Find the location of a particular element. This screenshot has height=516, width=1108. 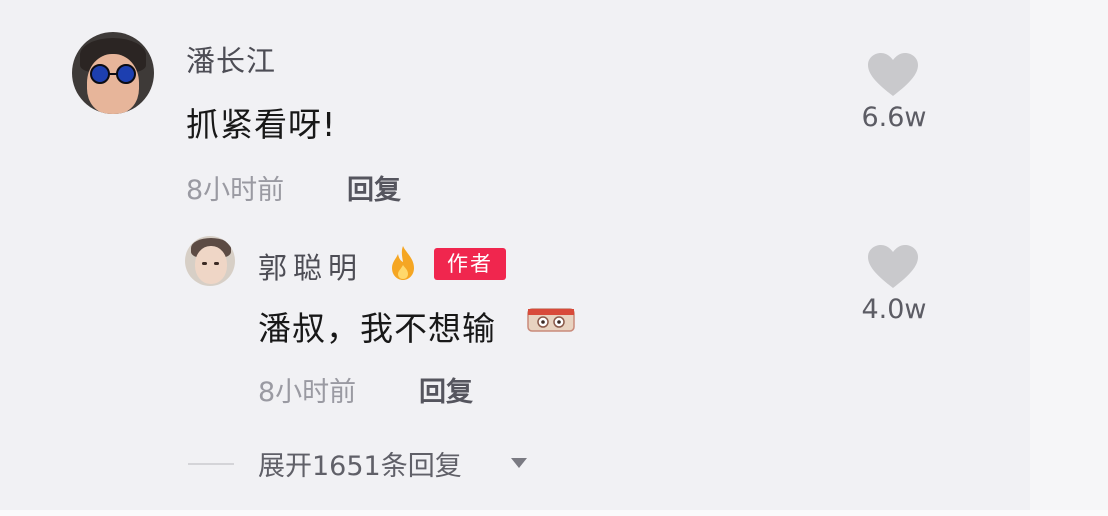

comment-text: 抓紧看呀! is located at coordinates (261, 124).